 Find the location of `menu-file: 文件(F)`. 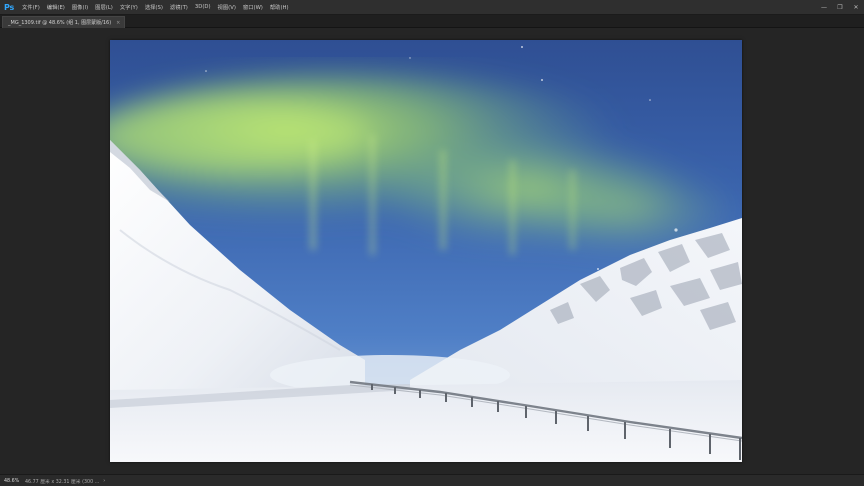

menu-file: 文件(F) is located at coordinates (31, 7).